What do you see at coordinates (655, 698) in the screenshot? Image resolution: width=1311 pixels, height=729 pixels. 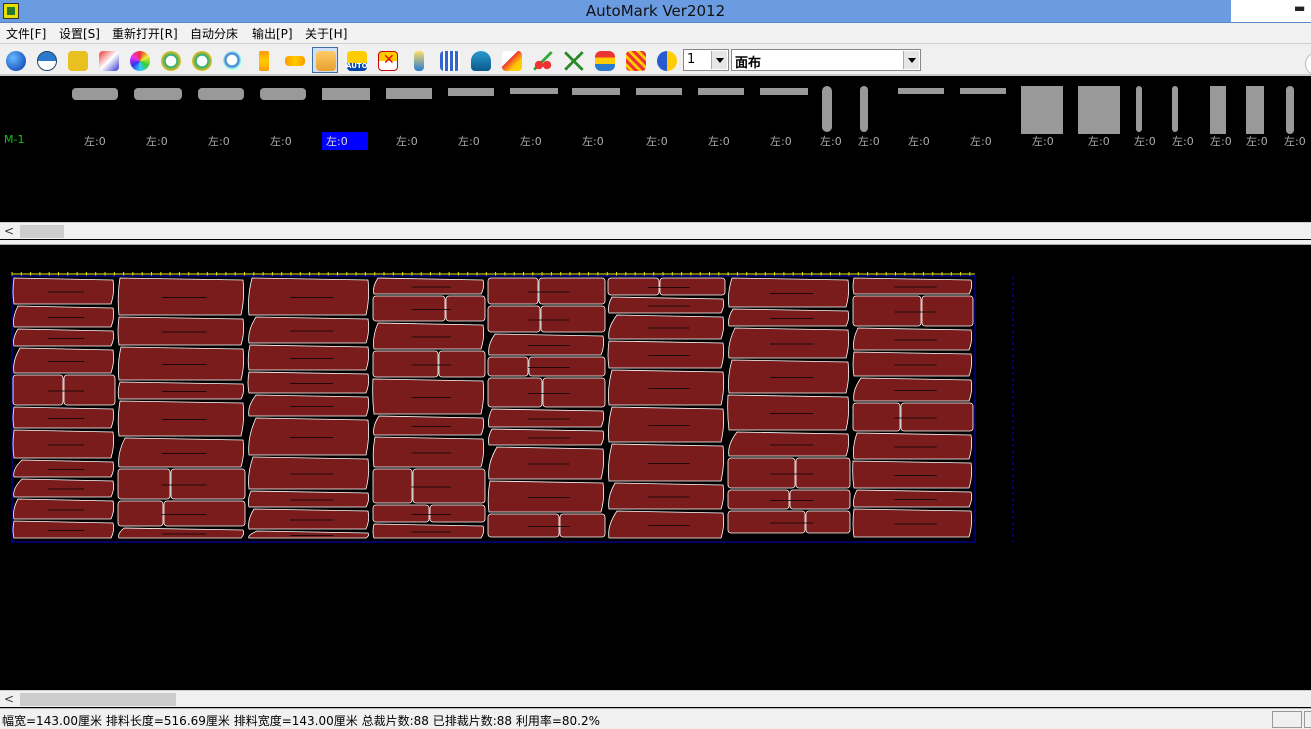 I see `marker-scrollbar: <` at bounding box center [655, 698].